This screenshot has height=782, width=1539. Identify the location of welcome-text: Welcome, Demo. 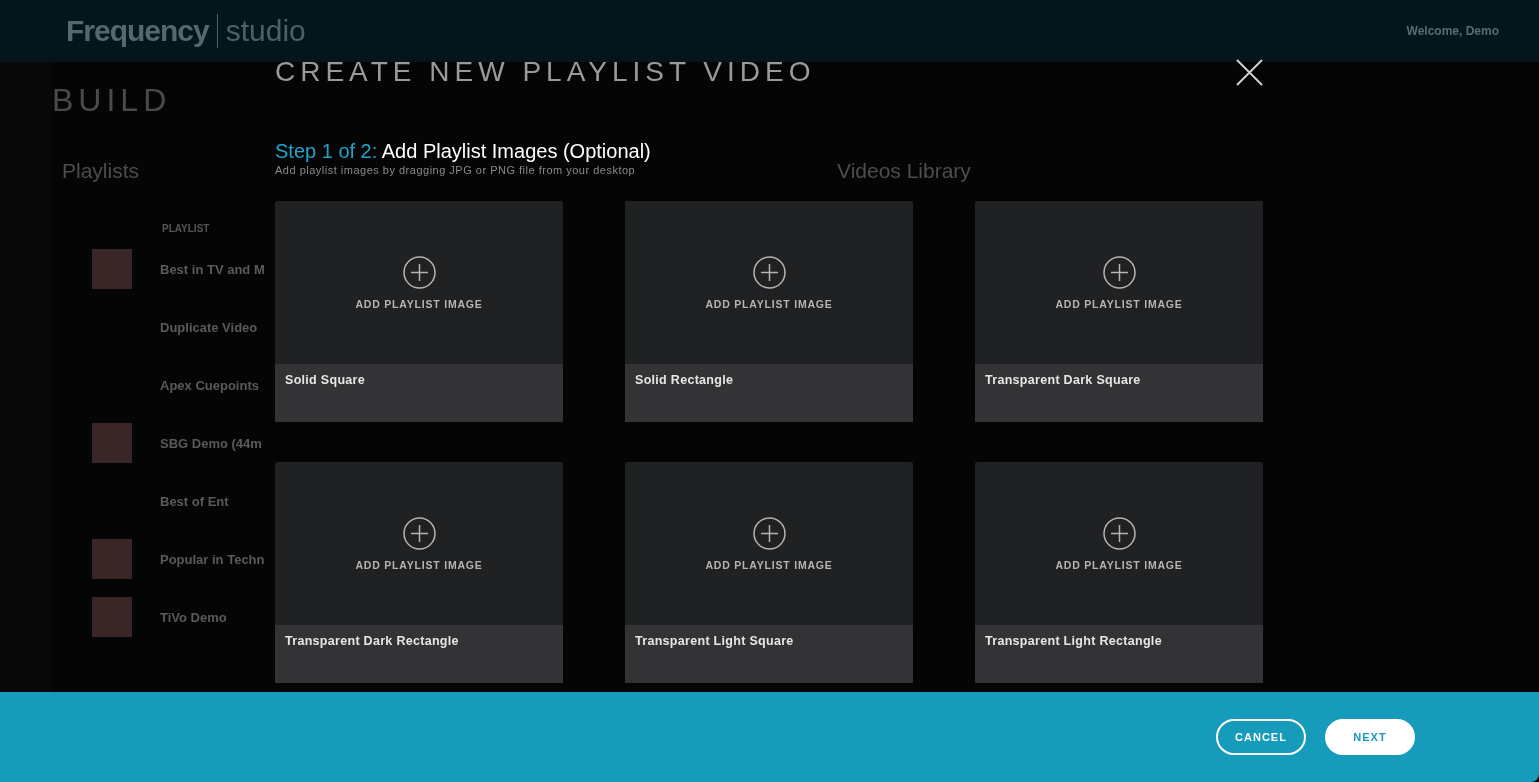
(1452, 31).